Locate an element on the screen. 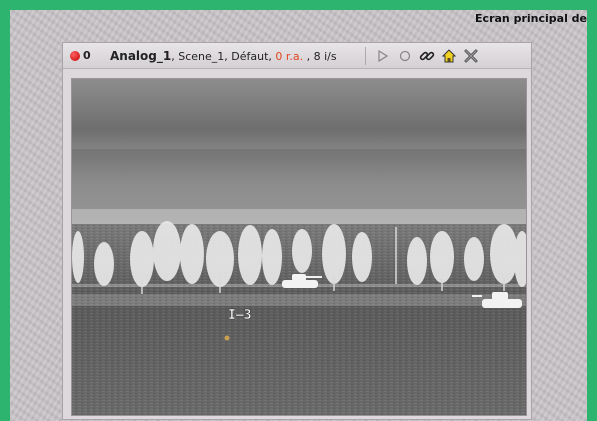 The width and height of the screenshot is (597, 421). camera-fps: , 8 i/s is located at coordinates (320, 56).